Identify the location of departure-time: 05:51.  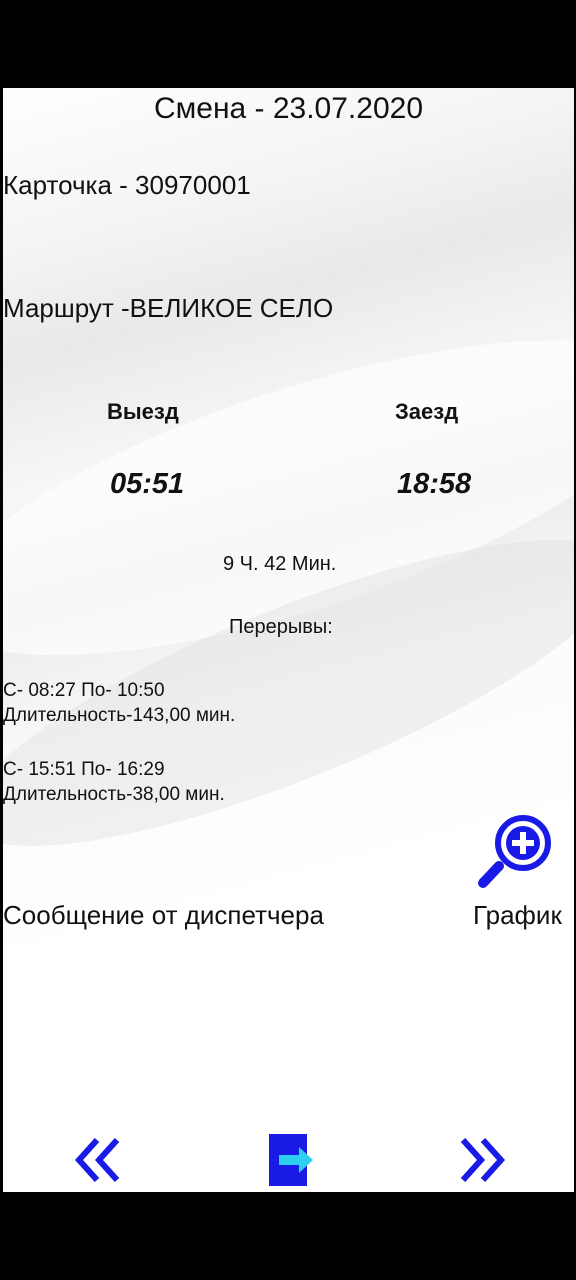
(147, 484).